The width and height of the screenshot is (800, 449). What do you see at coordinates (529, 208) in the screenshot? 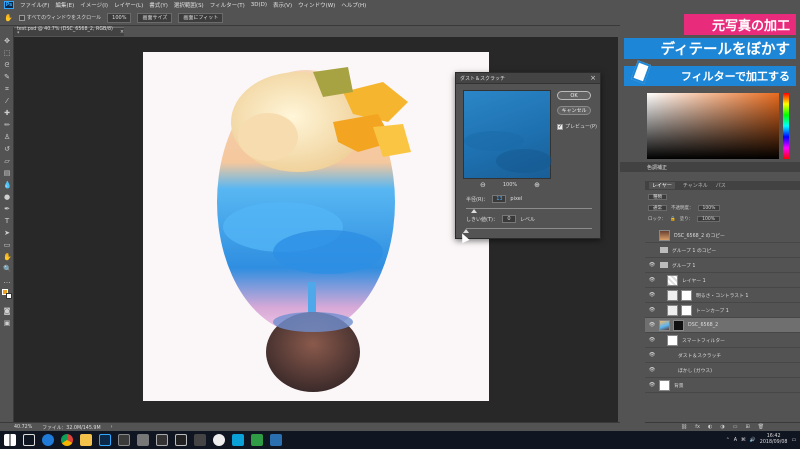
I see `radius-slider-track` at bounding box center [529, 208].